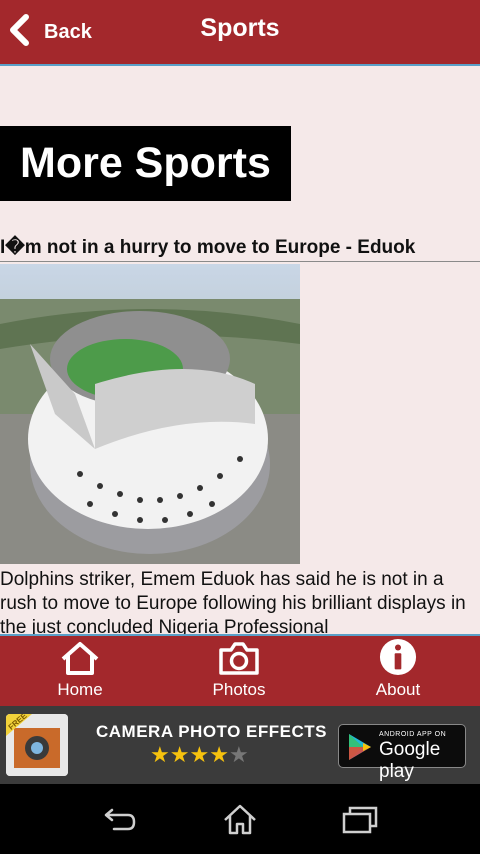 The width and height of the screenshot is (480, 854). Describe the element at coordinates (240, 28) in the screenshot. I see `page-title: Sports` at that location.